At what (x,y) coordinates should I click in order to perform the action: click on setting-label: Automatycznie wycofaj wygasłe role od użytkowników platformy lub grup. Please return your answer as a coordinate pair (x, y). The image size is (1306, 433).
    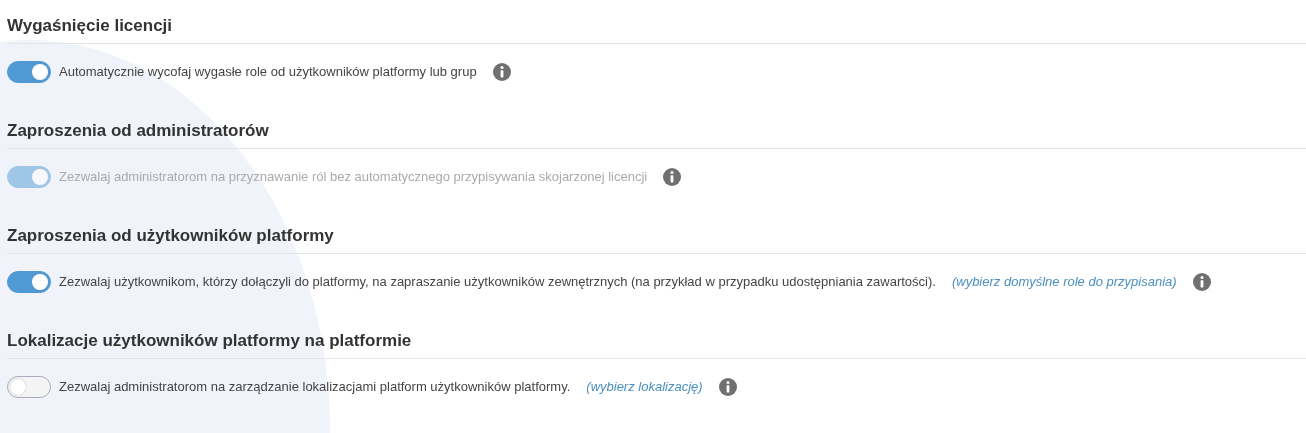
    Looking at the image, I should click on (268, 72).